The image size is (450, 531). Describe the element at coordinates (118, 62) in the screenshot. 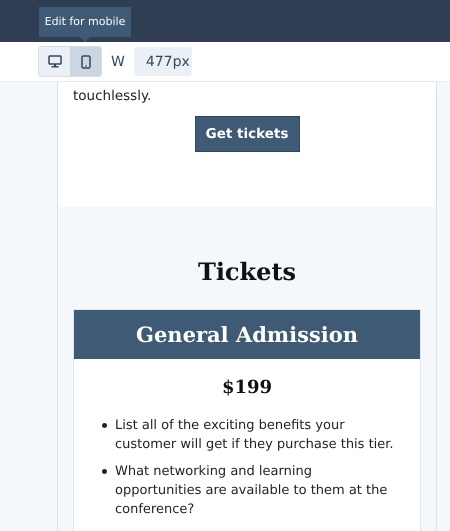

I see `width-label: W` at that location.